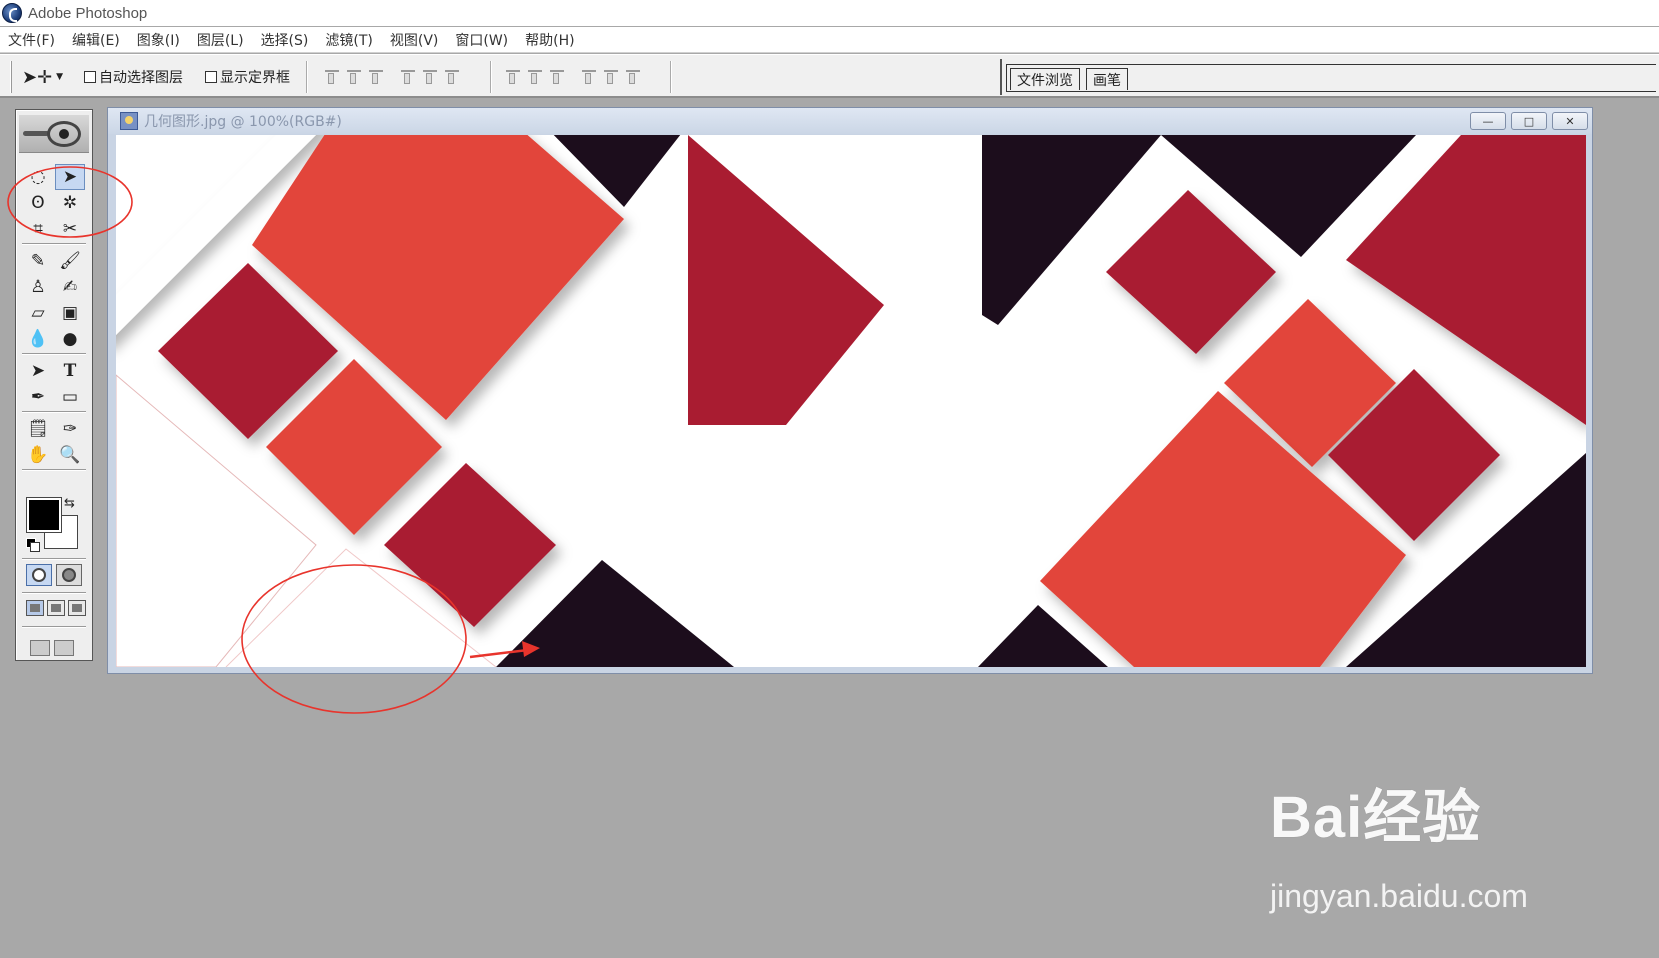 The height and width of the screenshot is (958, 1659). What do you see at coordinates (96, 40) in the screenshot?
I see `menu-edit: 编辑(E)` at bounding box center [96, 40].